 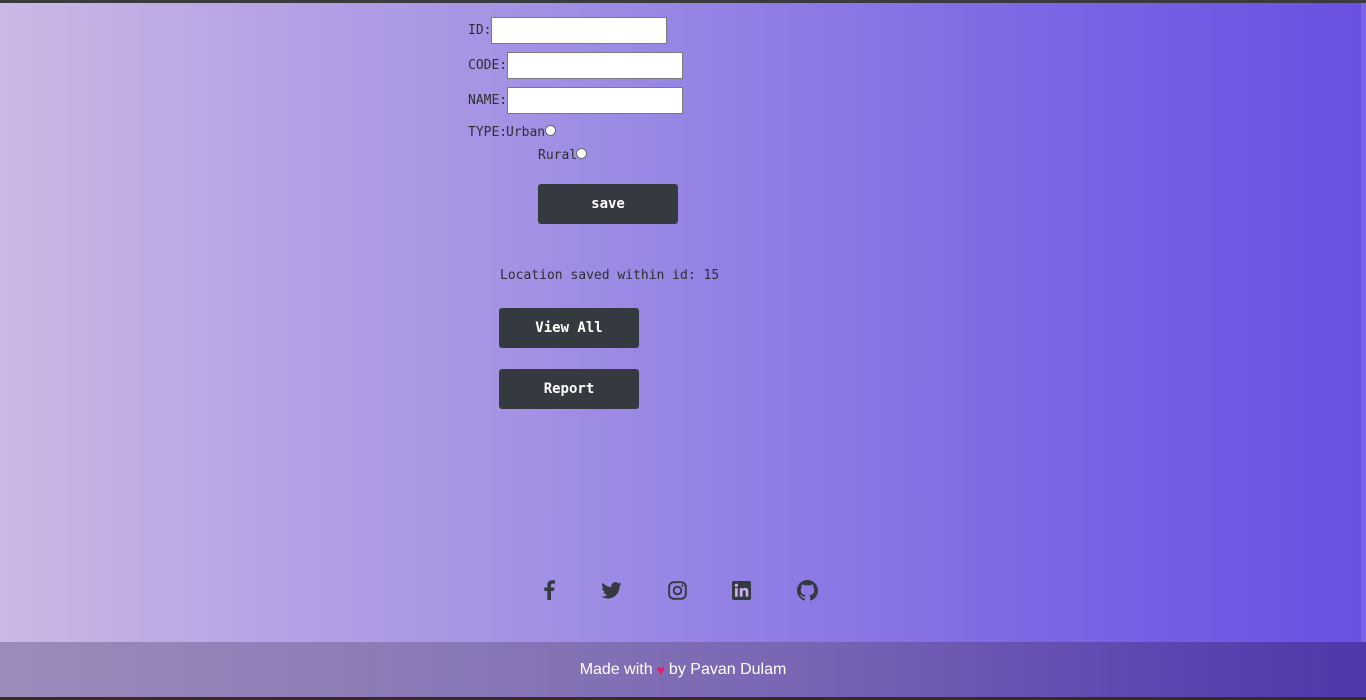 What do you see at coordinates (807, 590) in the screenshot?
I see `github-icon` at bounding box center [807, 590].